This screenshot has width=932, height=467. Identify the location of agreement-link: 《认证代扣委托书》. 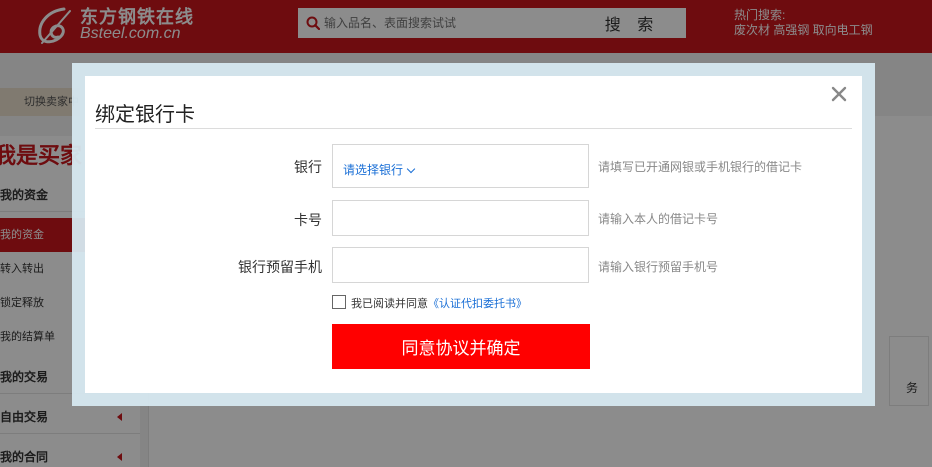
(477, 304).